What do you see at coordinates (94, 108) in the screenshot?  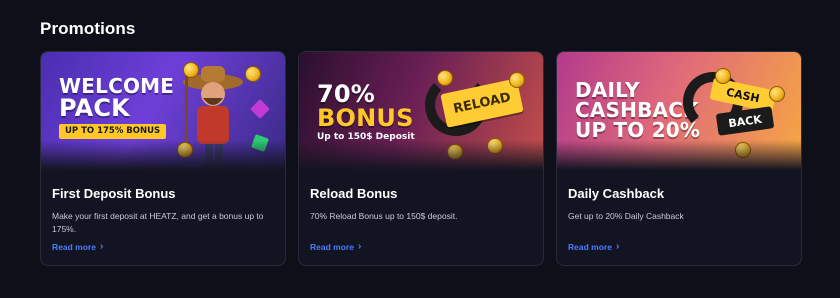 I see `banner-line: PACK` at bounding box center [94, 108].